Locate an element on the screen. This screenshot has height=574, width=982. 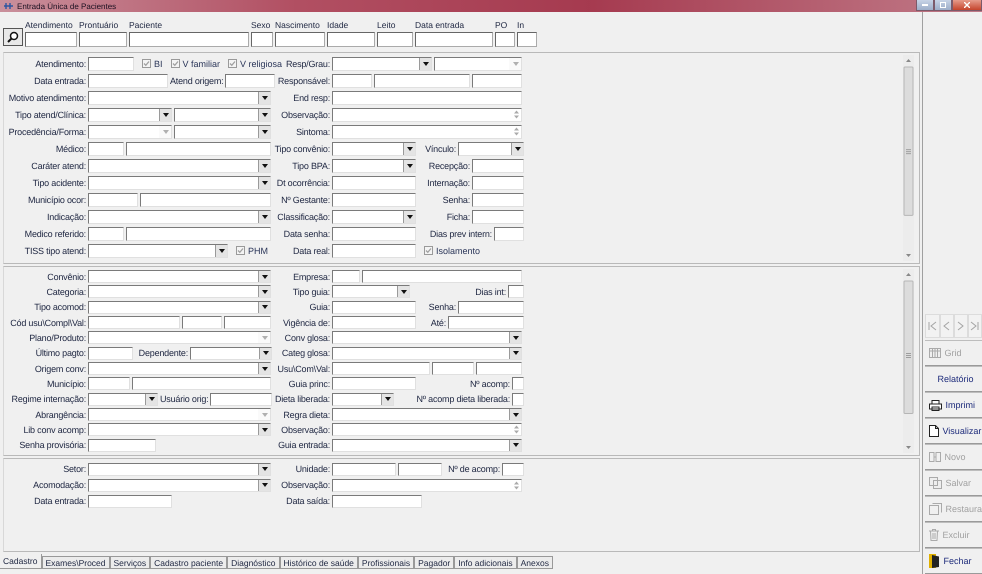
toolbar-button: Fechar is located at coordinates (953, 561).